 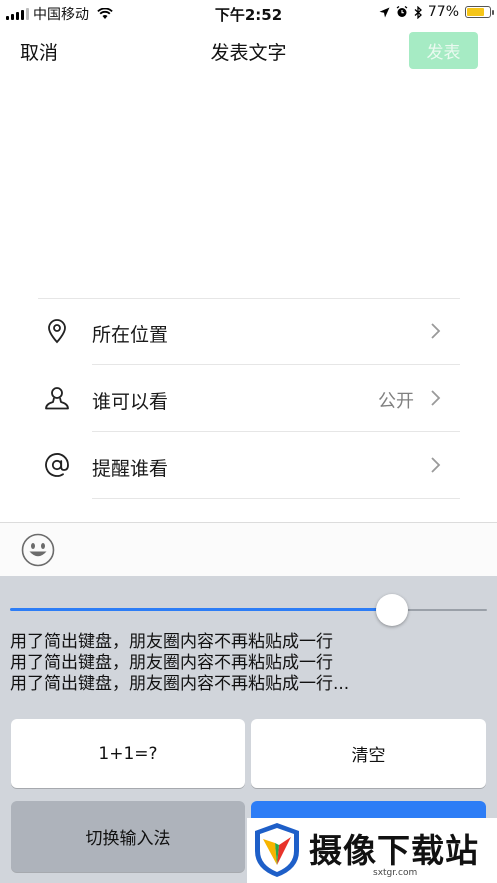 What do you see at coordinates (248, 549) in the screenshot?
I see `emoji-toolbar` at bounding box center [248, 549].